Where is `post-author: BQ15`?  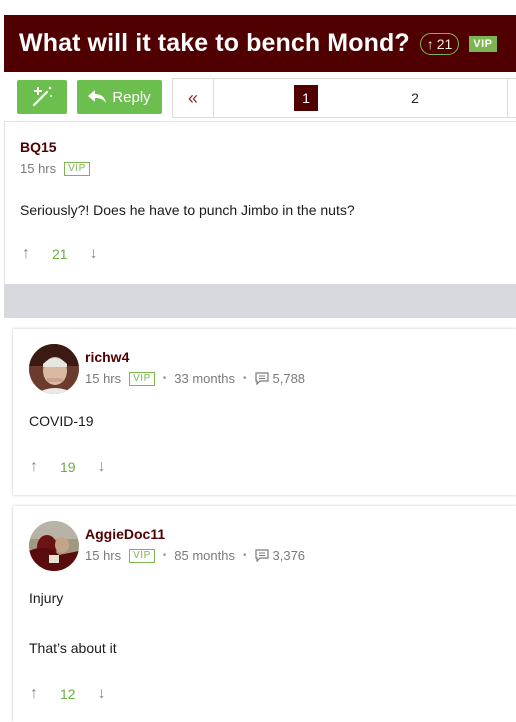 post-author: BQ15 is located at coordinates (38, 147).